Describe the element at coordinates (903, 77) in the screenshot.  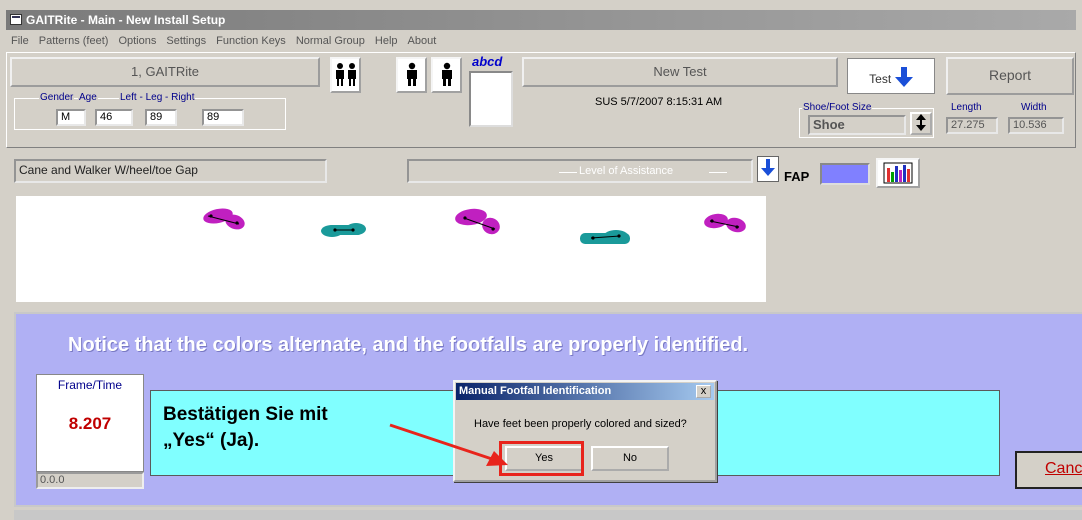
I see `down-arrow-icon` at that location.